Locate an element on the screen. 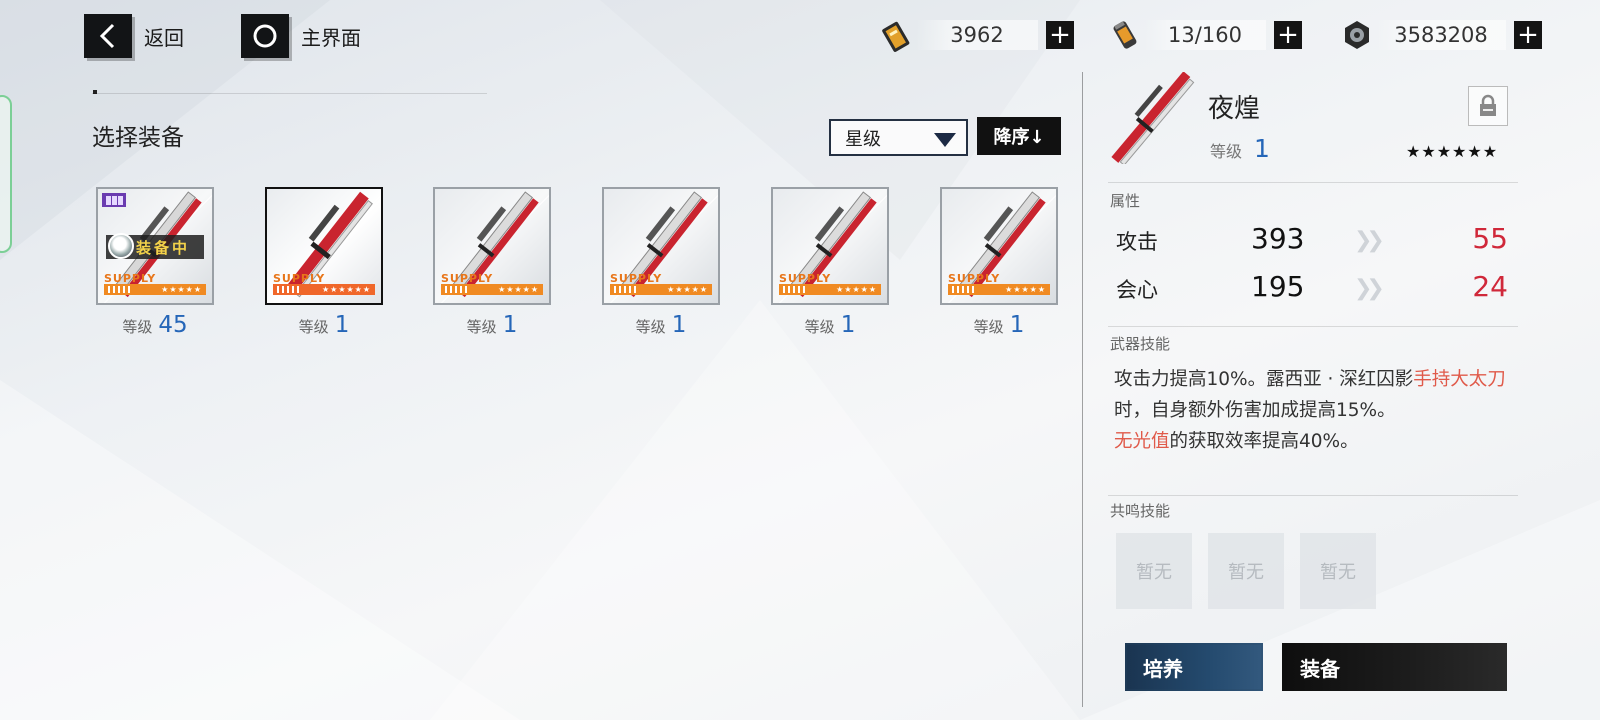 This screenshot has height=720, width=1600. stat-base: 393 is located at coordinates (1278, 238).